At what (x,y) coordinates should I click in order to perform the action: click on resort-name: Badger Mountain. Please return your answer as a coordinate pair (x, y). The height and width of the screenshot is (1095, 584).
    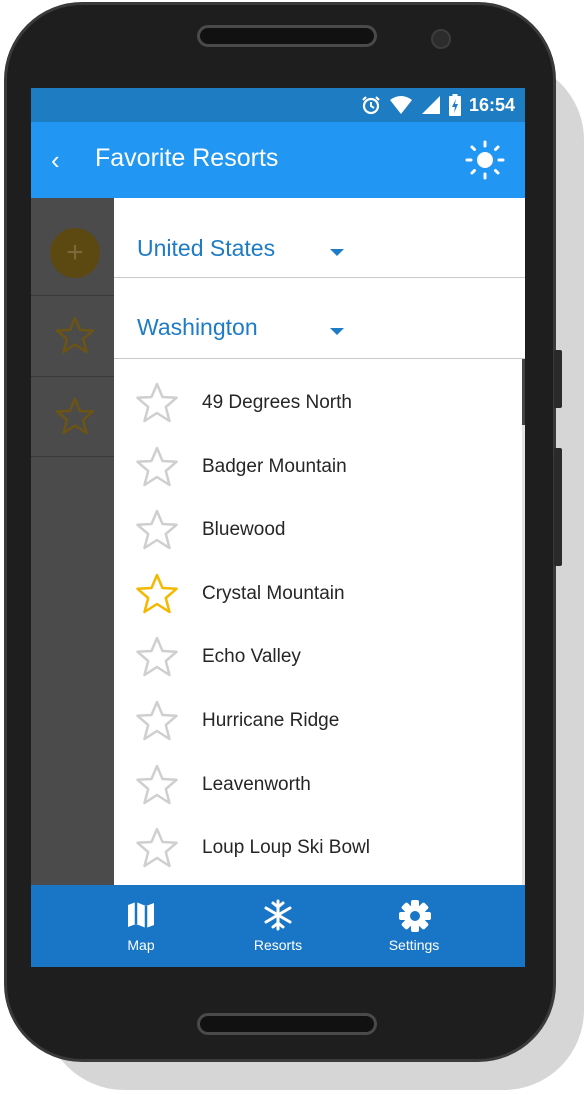
    Looking at the image, I should click on (274, 466).